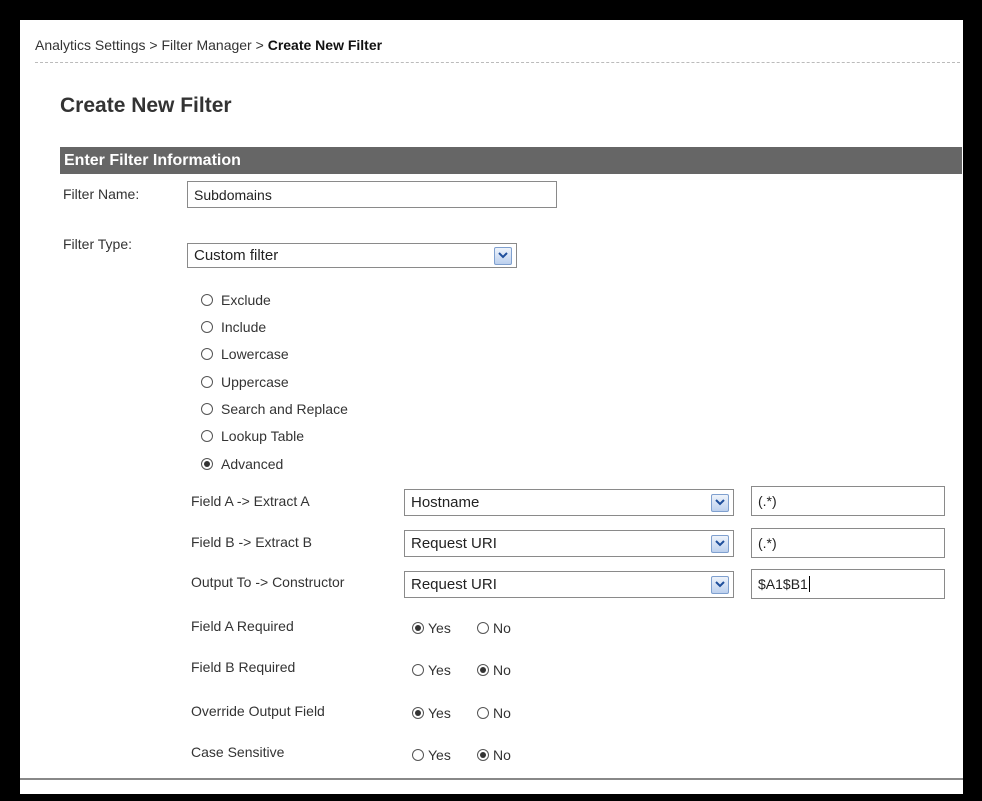 Image resolution: width=982 pixels, height=801 pixels. I want to click on radio-label: Lowercase, so click(255, 354).